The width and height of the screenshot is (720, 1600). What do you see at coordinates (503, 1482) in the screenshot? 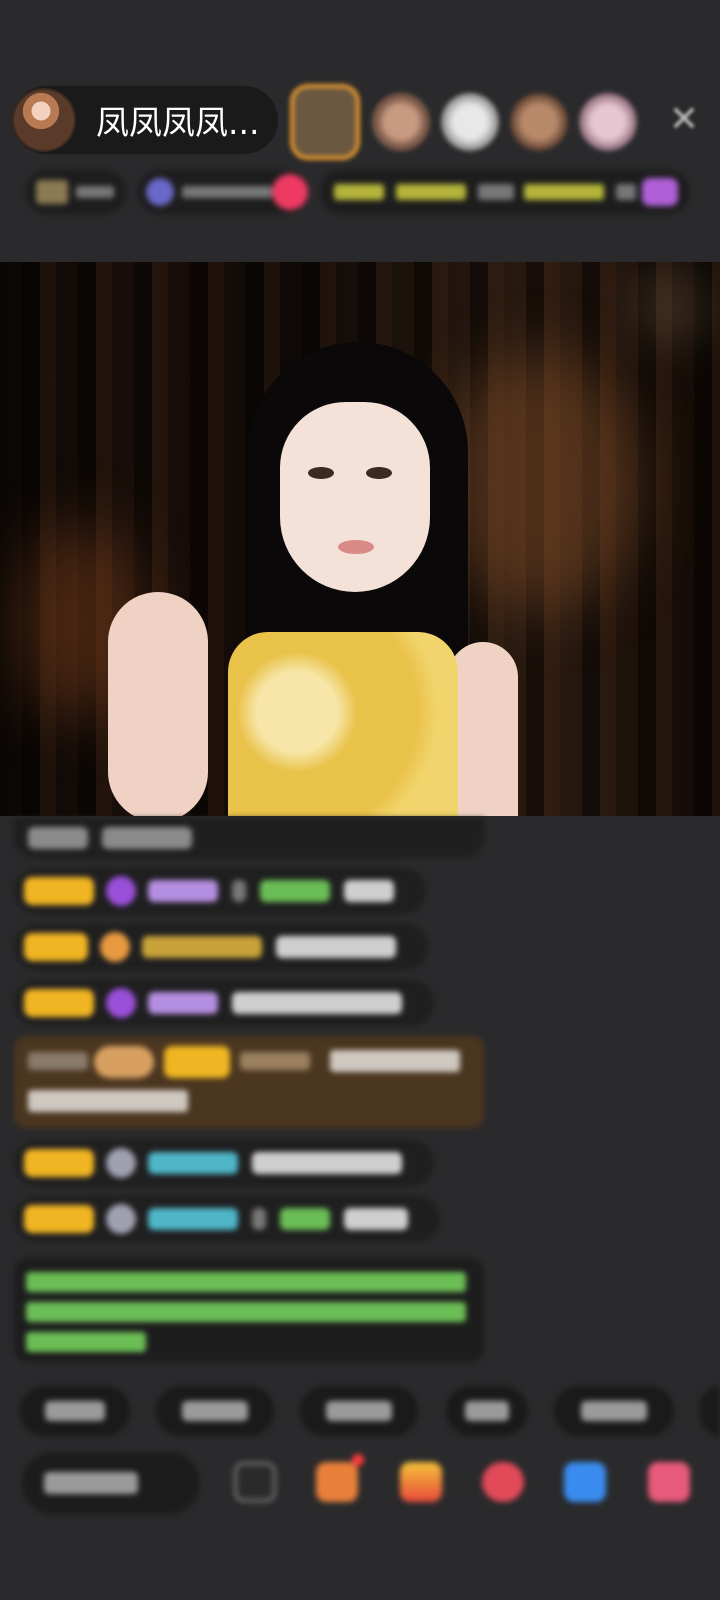
I see `game-icon` at bounding box center [503, 1482].